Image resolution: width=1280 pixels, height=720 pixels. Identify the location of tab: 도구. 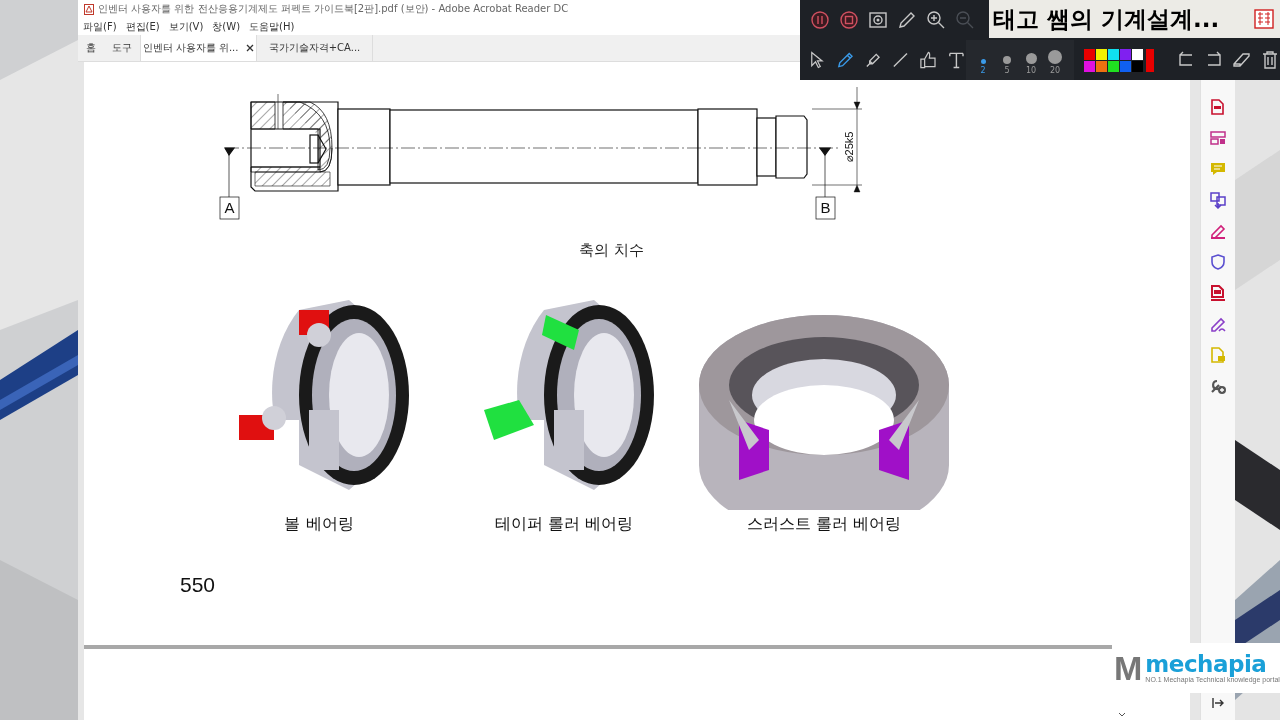
(122, 48).